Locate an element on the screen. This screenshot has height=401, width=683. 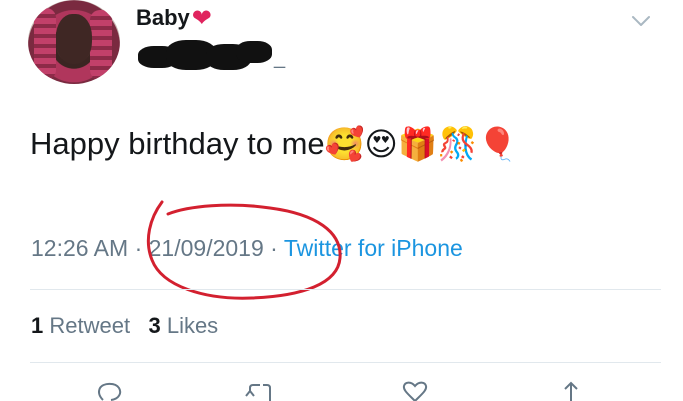
retweet-label: Retweet is located at coordinates (90, 325).